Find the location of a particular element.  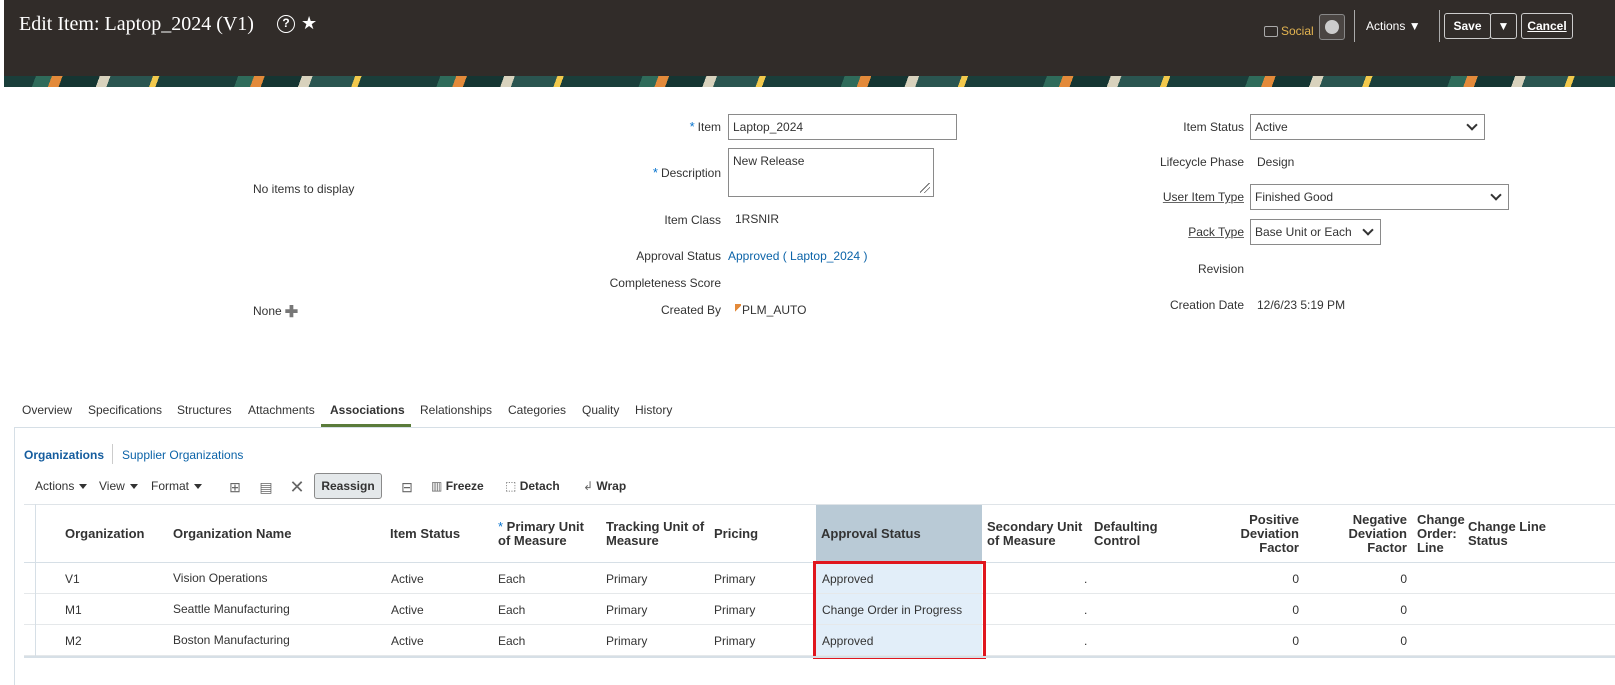

created-by-value: PLM_AUTO is located at coordinates (770, 310).